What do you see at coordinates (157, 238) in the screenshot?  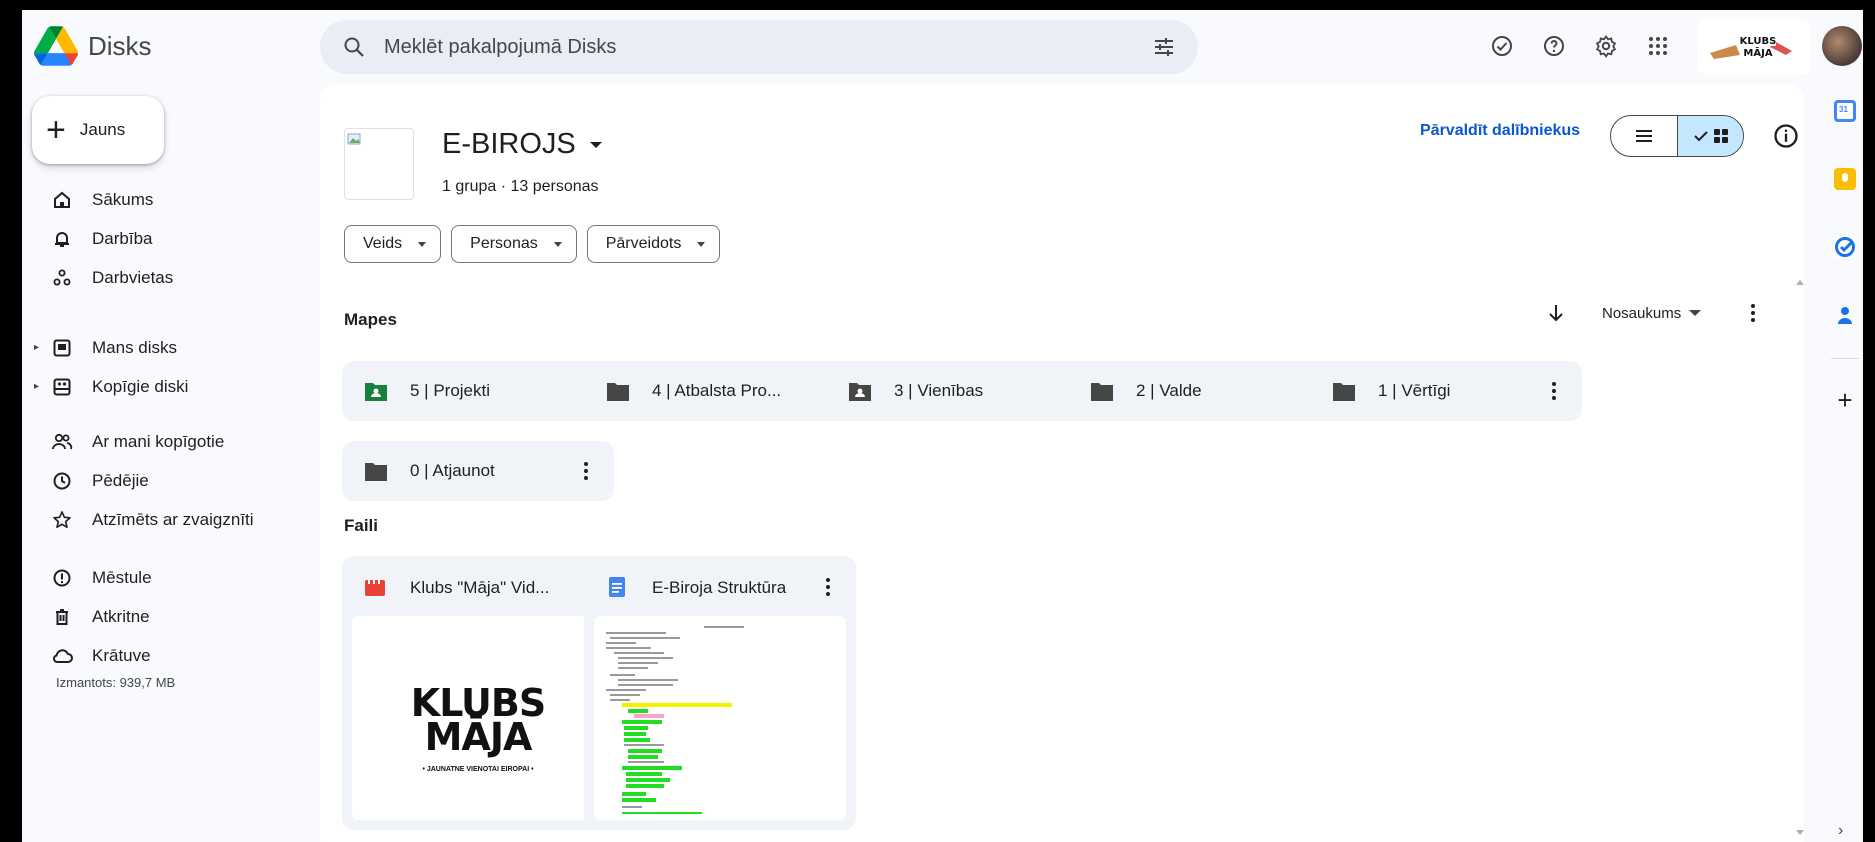 I see `sidebar-item-activity: Darbība` at bounding box center [157, 238].